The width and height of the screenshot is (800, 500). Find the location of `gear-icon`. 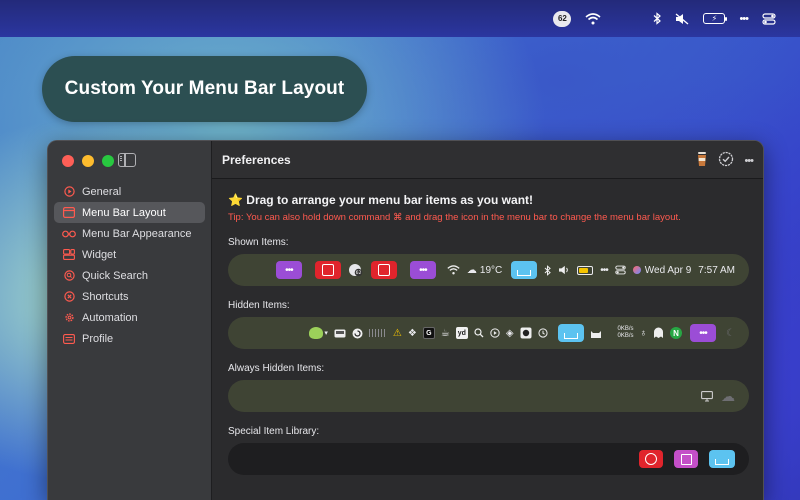

gear-icon is located at coordinates (69, 318).